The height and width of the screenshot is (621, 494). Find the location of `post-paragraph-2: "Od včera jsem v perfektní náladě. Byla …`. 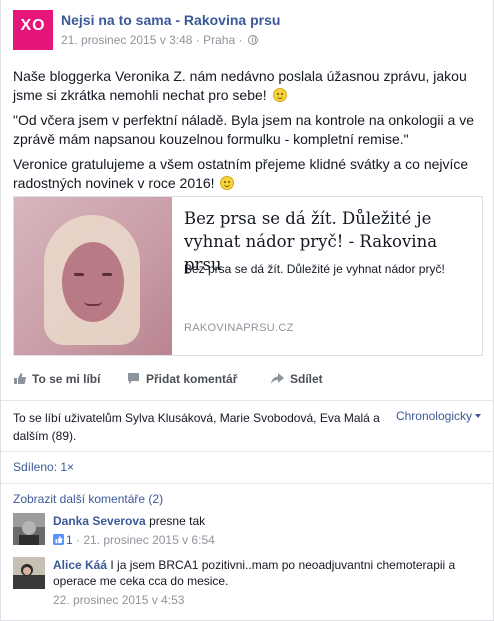

post-paragraph-2: "Od včera jsem v perfektní náladě. Byla … is located at coordinates (248, 130).